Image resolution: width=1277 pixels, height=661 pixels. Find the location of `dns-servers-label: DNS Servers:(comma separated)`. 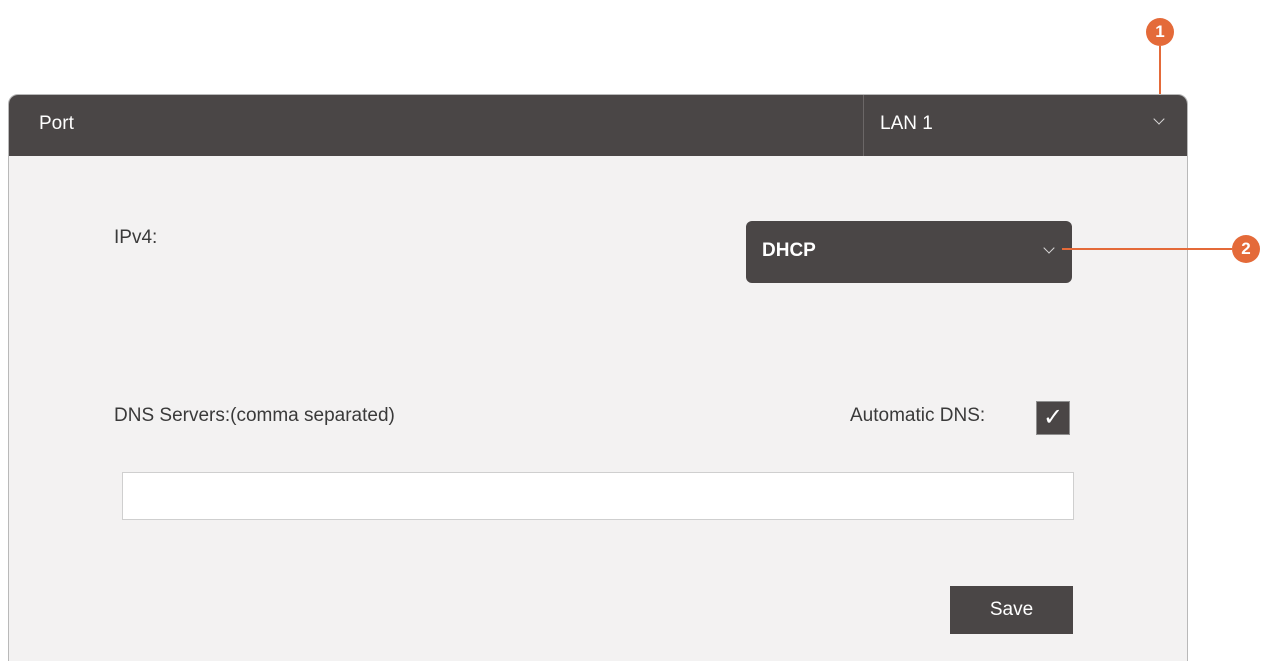

dns-servers-label: DNS Servers:(comma separated) is located at coordinates (254, 415).